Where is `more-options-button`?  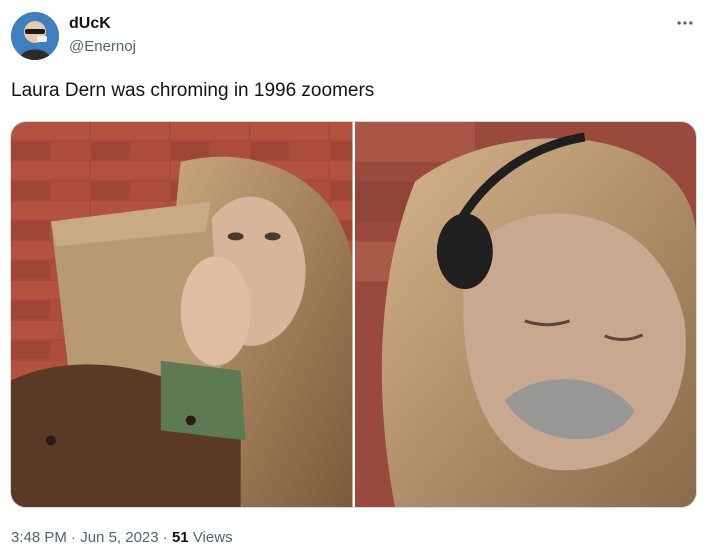 more-options-button is located at coordinates (685, 23).